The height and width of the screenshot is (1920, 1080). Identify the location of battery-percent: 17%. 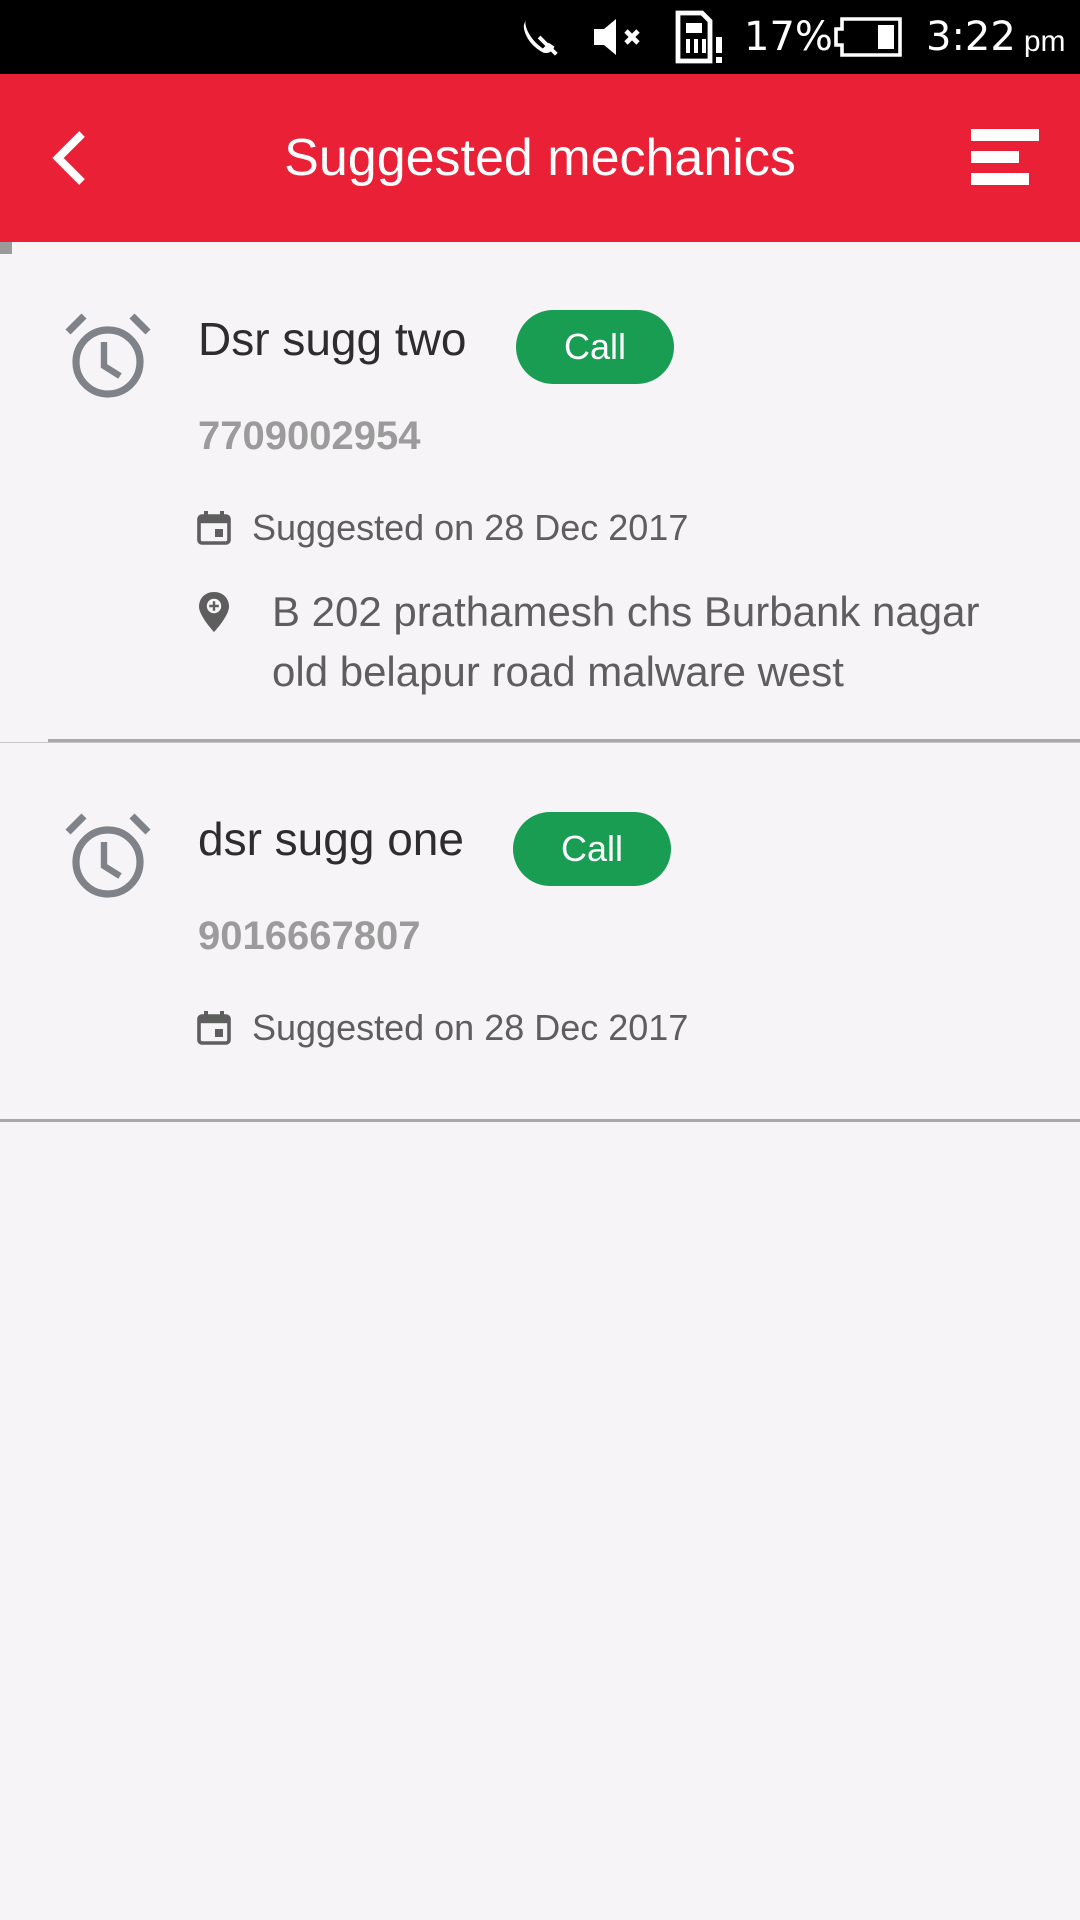
(788, 37).